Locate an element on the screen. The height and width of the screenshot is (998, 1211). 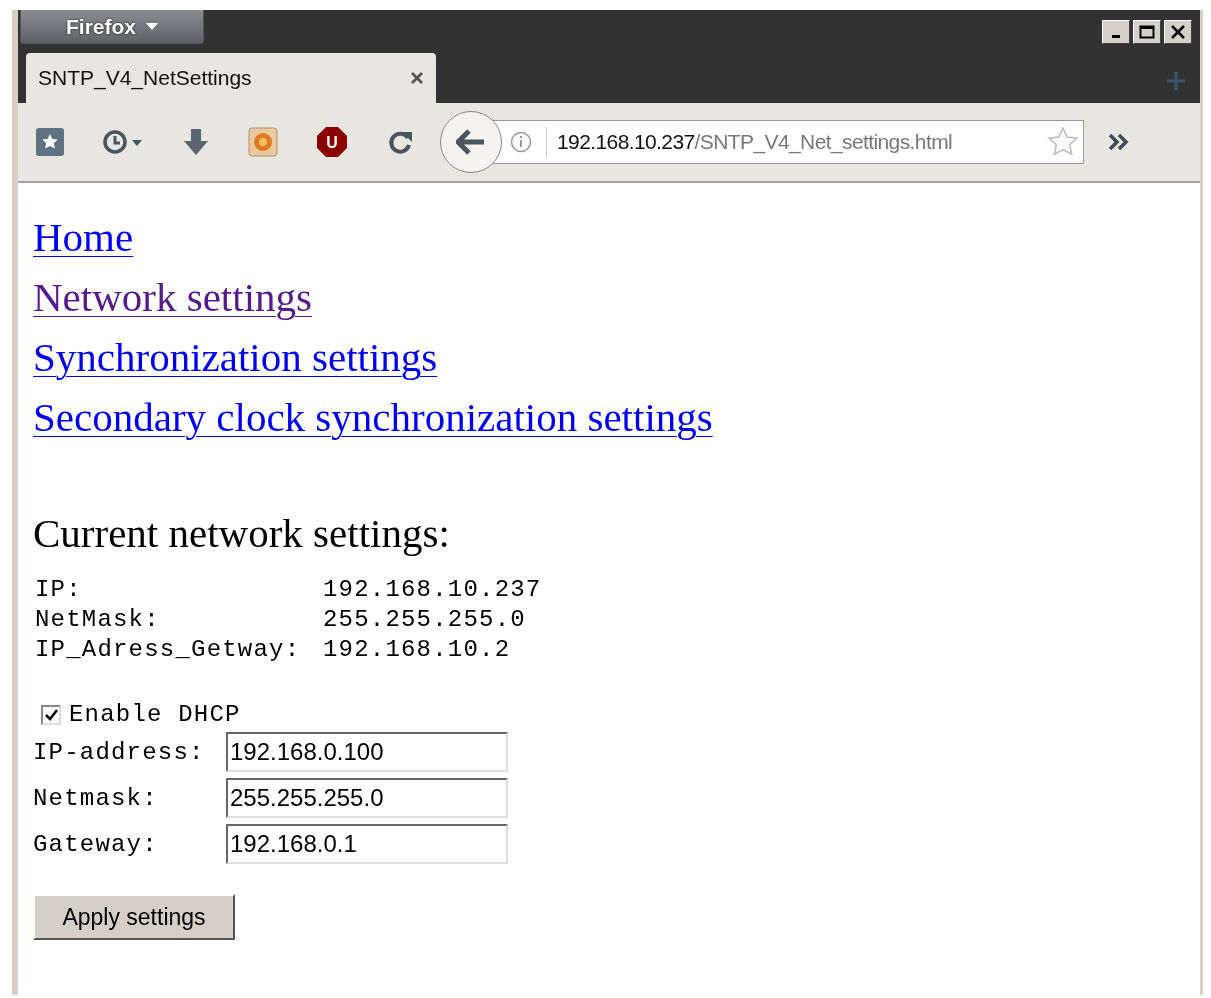
maximize-button is located at coordinates (1147, 32).